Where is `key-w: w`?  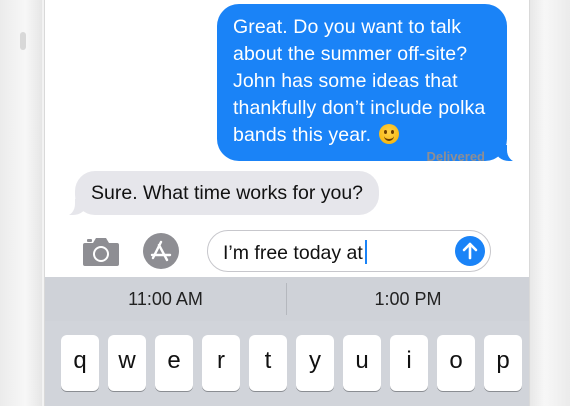 key-w: w is located at coordinates (127, 363).